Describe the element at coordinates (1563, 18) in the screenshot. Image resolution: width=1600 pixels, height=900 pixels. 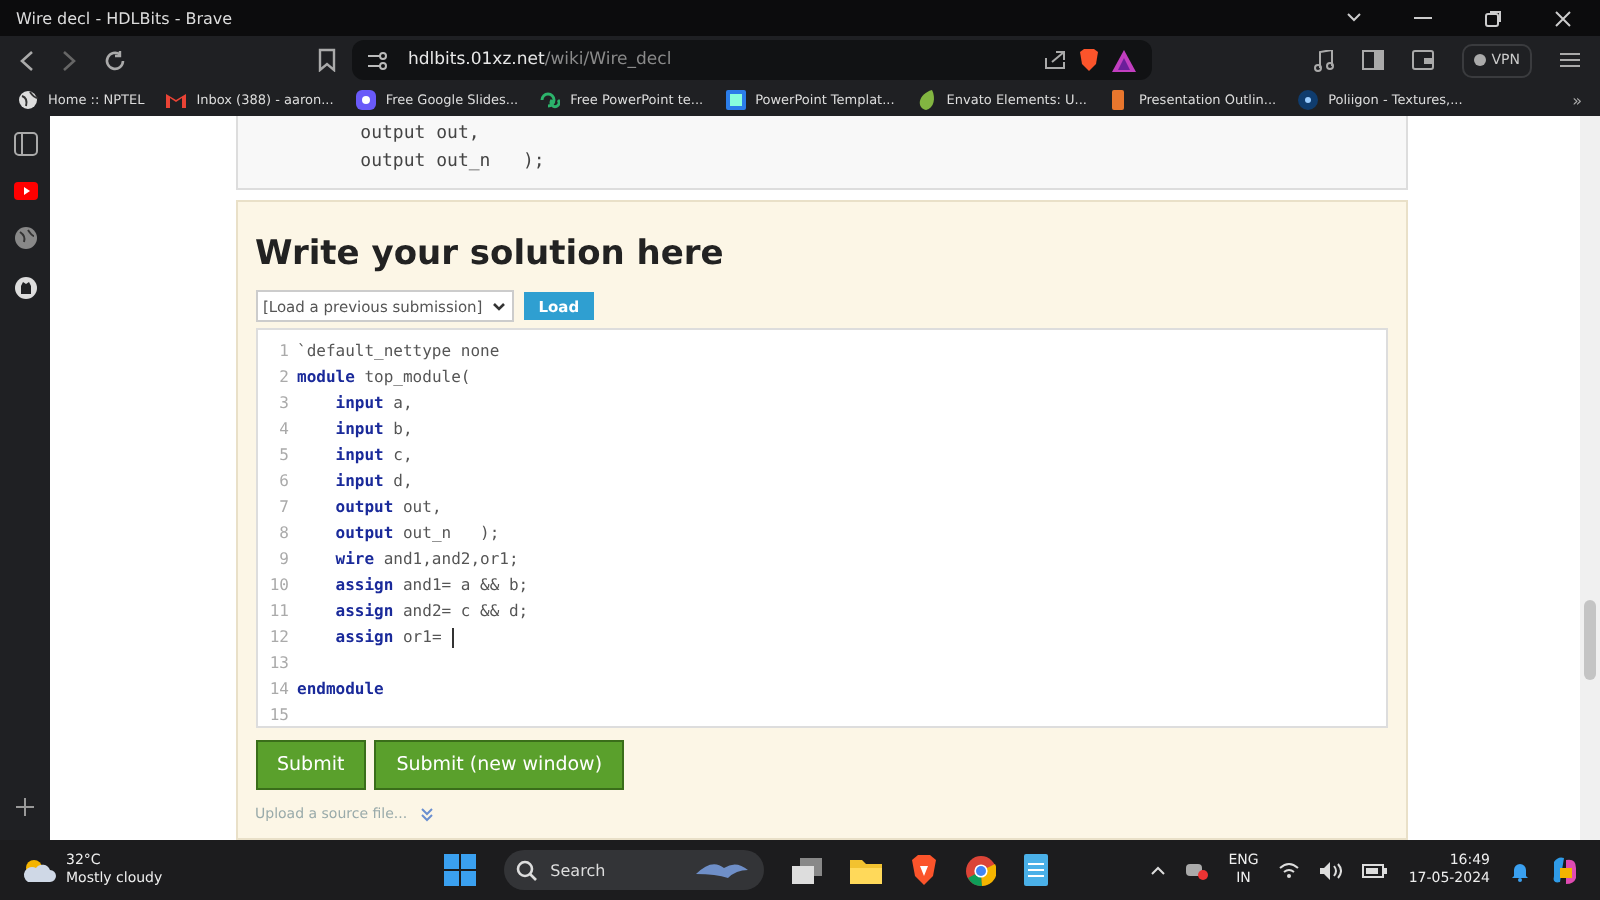
I see `close-icon` at that location.